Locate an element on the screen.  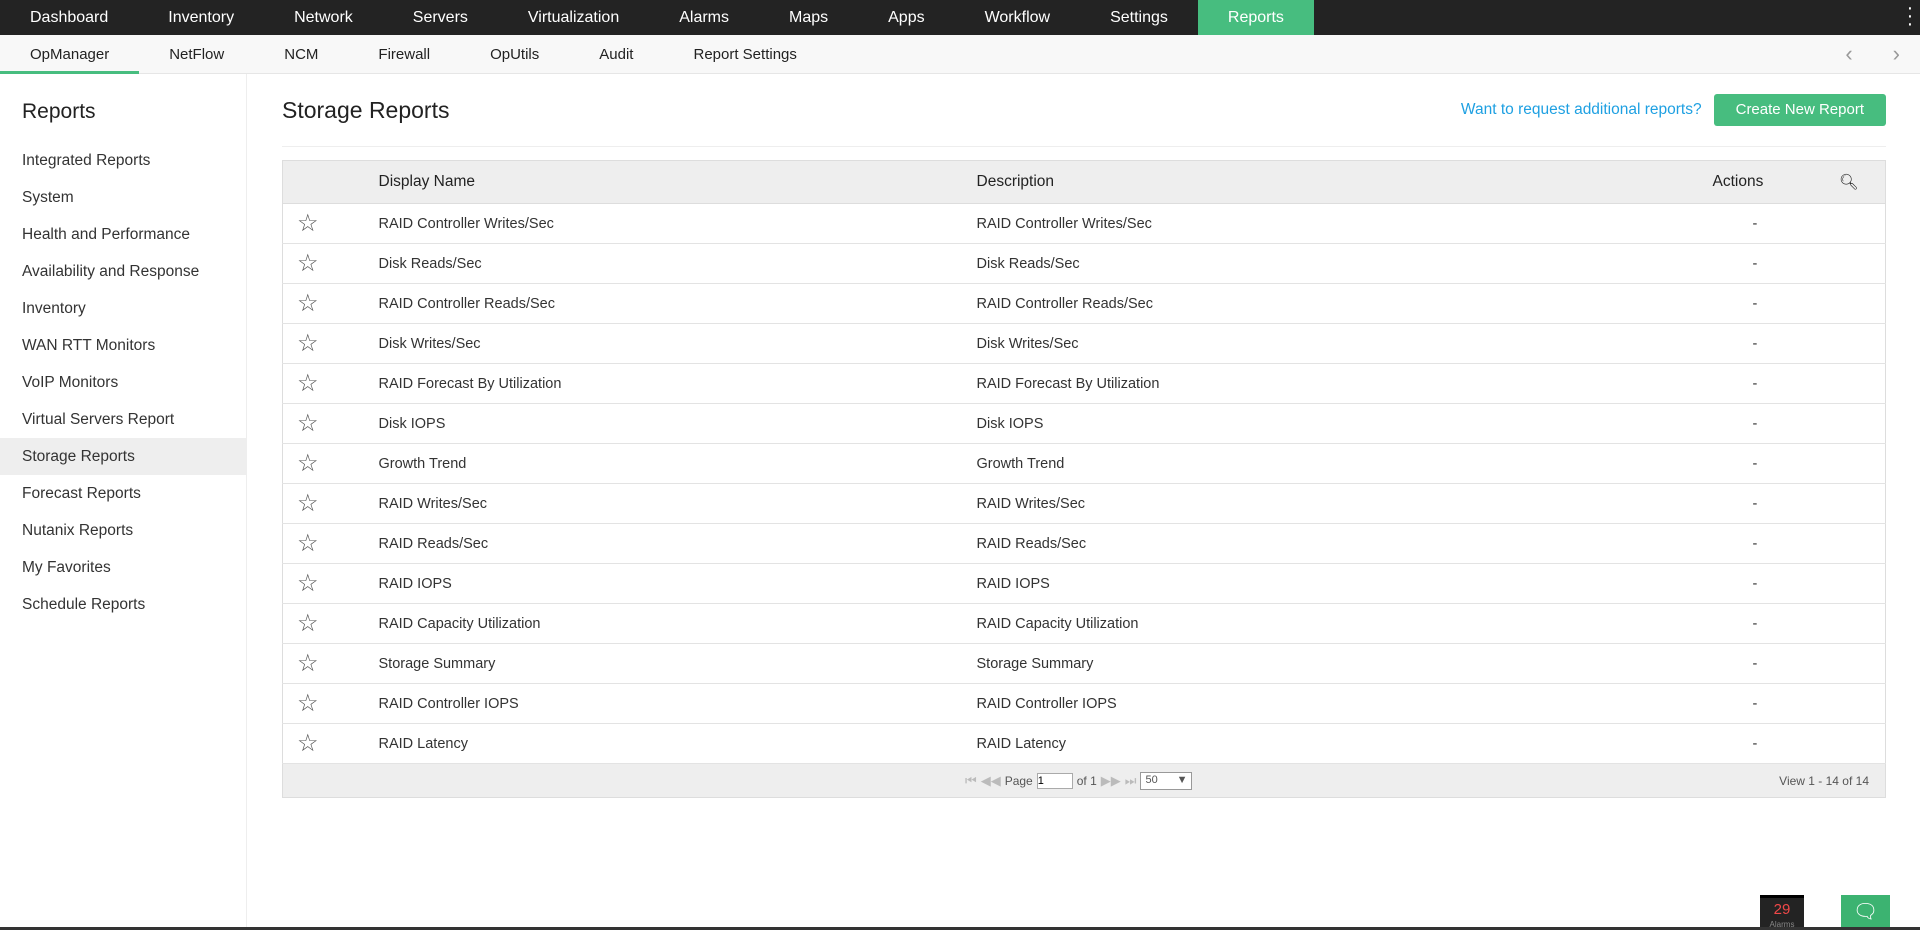
report-description: RAID Forecast By Utilization is located at coordinates (1342, 383).